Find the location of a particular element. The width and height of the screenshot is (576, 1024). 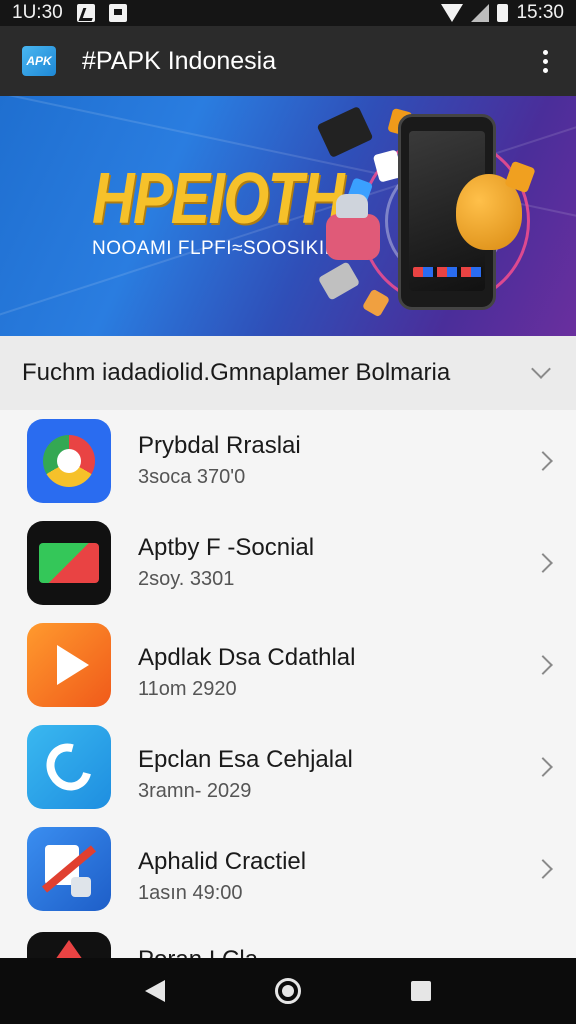

section-header: Fuchm iadadiolid.Gmnaplamer Bolmaria is located at coordinates (288, 373).